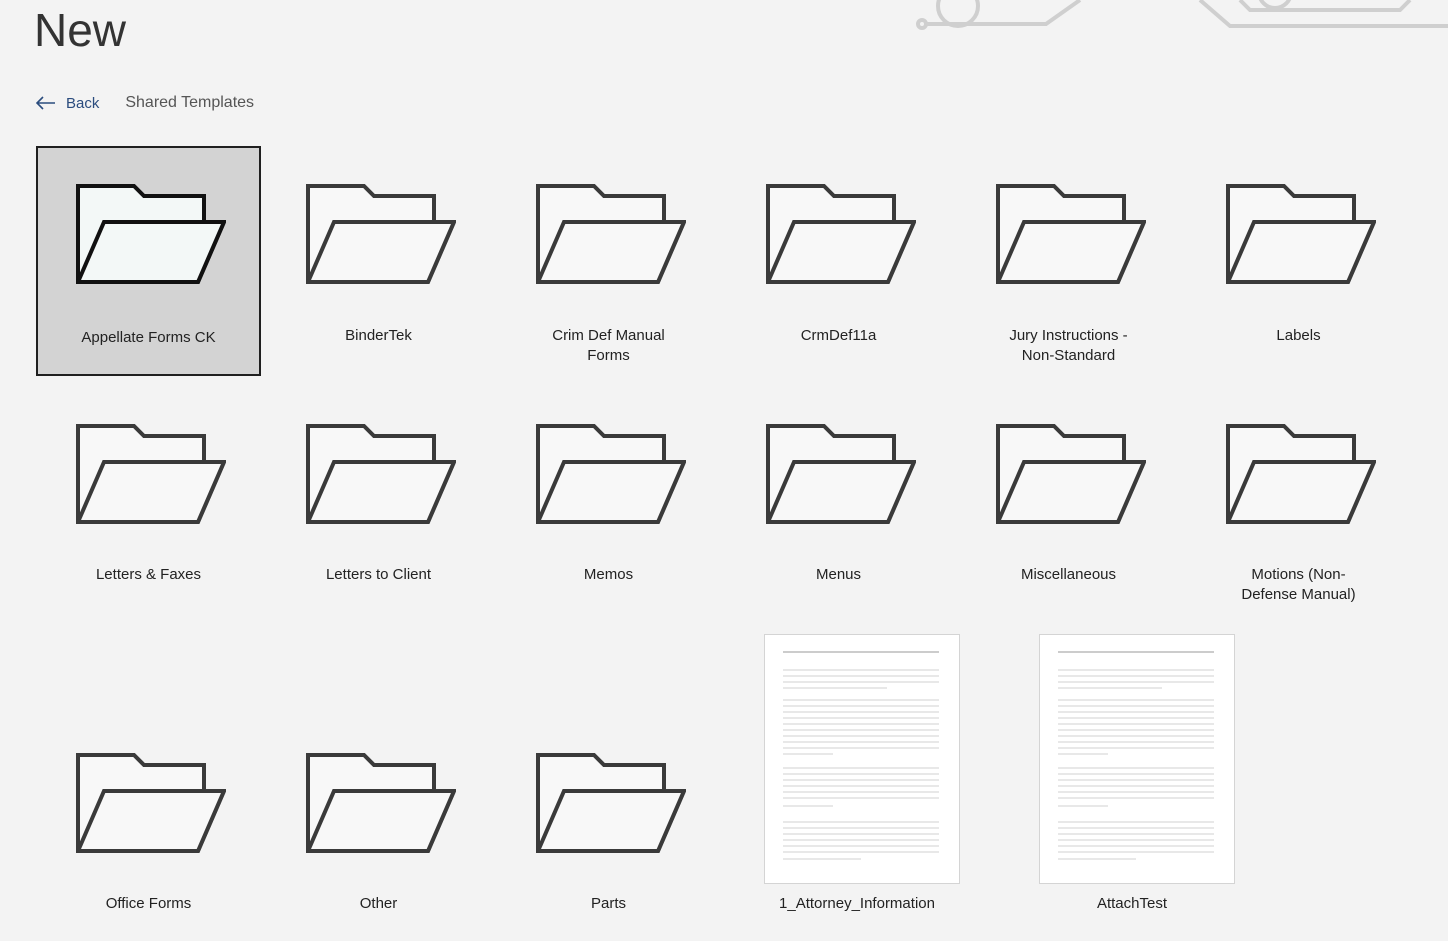  I want to click on folder-label: BinderTek, so click(378, 335).